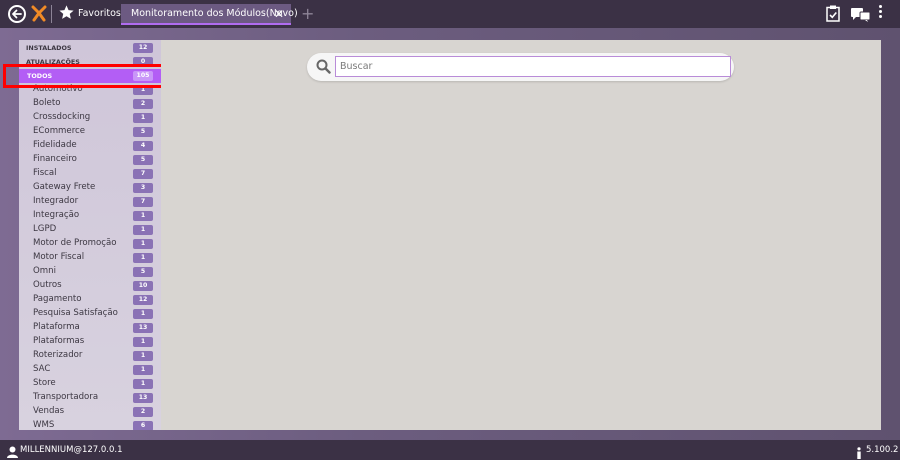  Describe the element at coordinates (90, 370) in the screenshot. I see `sidebar-item-sac: SAC 1` at that location.